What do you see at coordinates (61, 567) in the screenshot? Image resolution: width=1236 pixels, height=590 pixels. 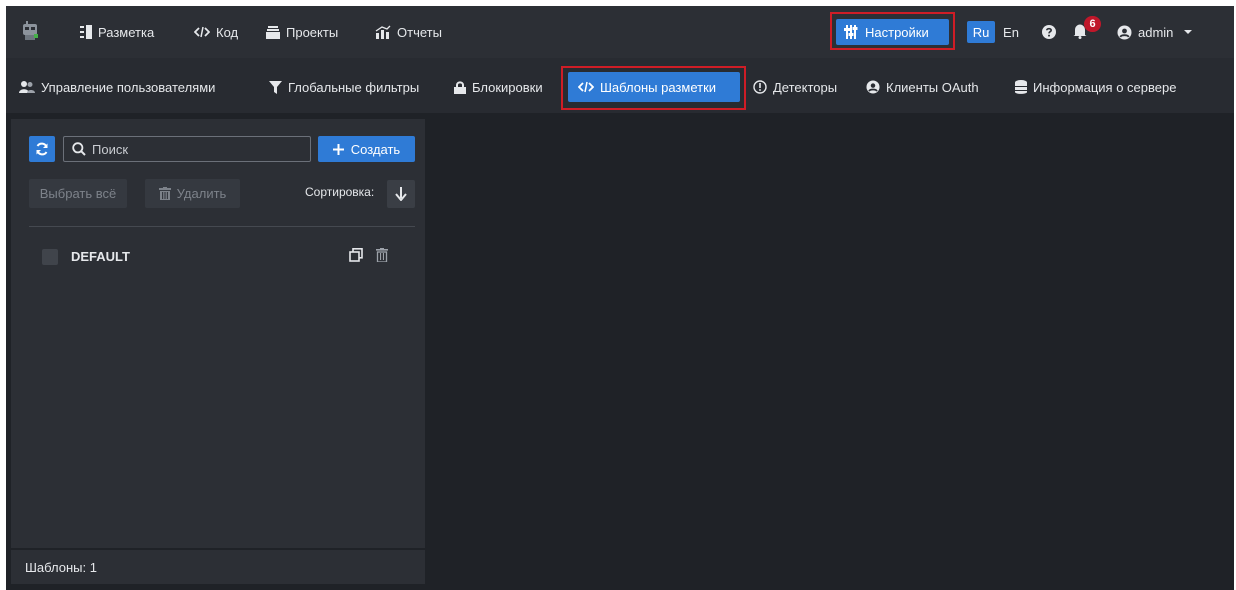 I see `templates-count: Шаблоны: 1` at bounding box center [61, 567].